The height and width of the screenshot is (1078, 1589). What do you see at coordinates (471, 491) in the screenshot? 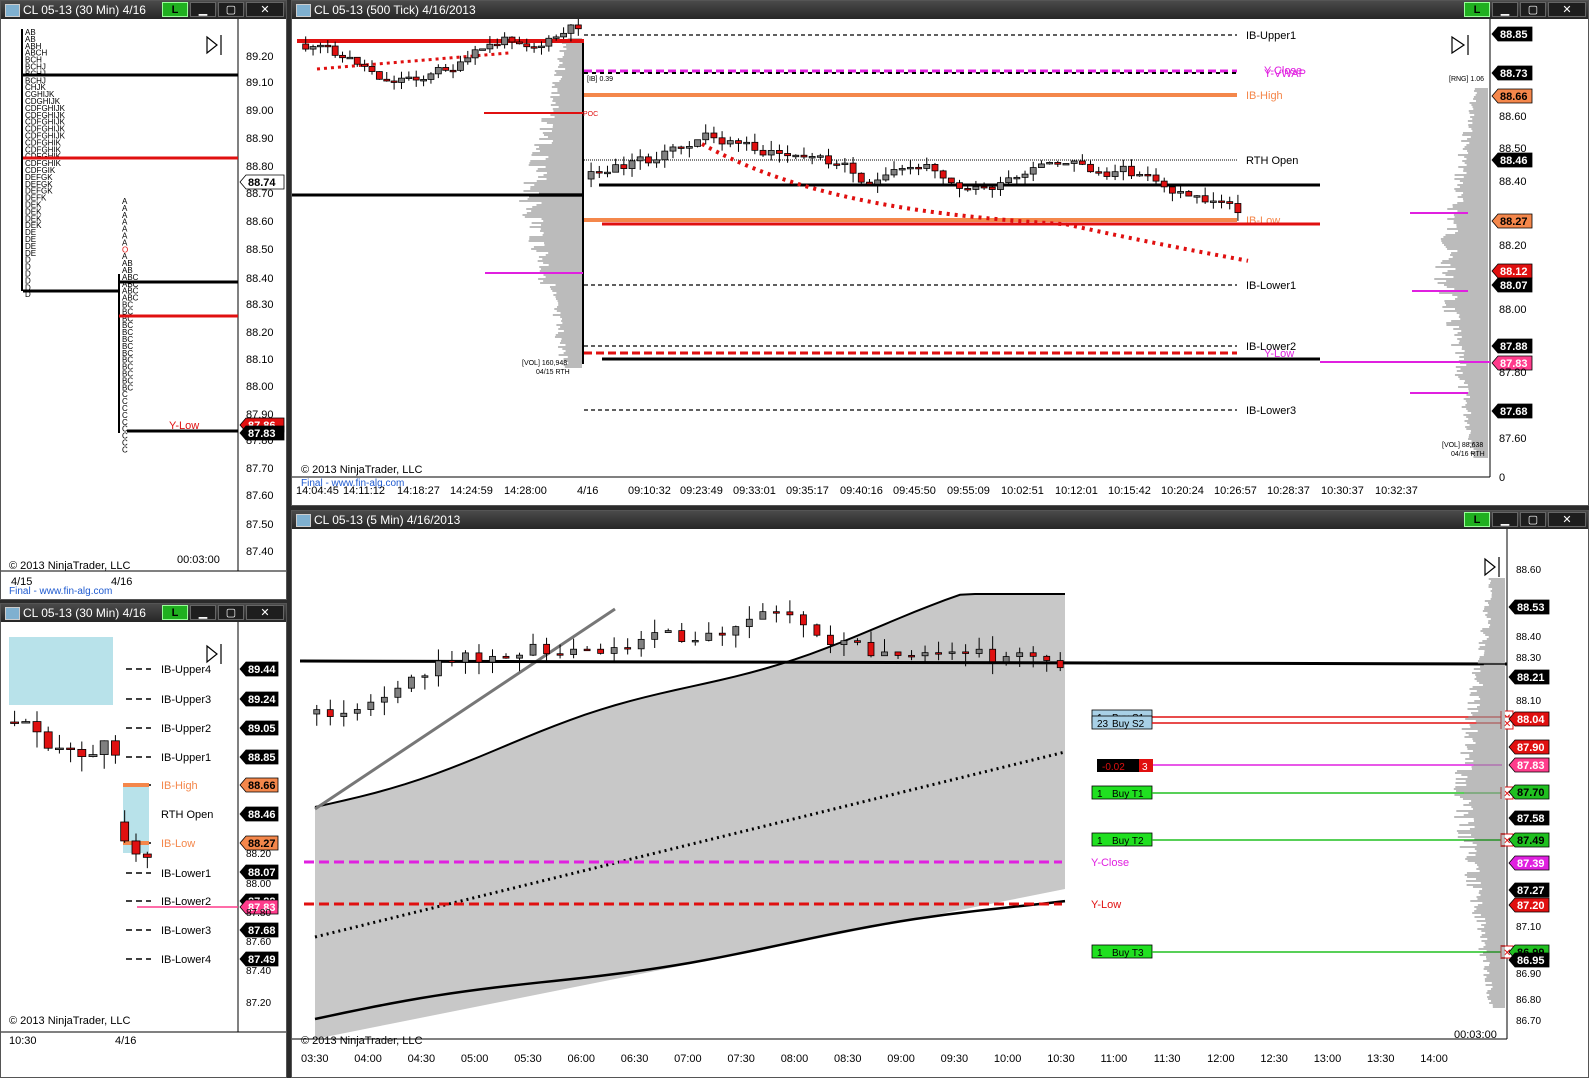
I see `x-axis-label: 14:24:59` at bounding box center [471, 491].